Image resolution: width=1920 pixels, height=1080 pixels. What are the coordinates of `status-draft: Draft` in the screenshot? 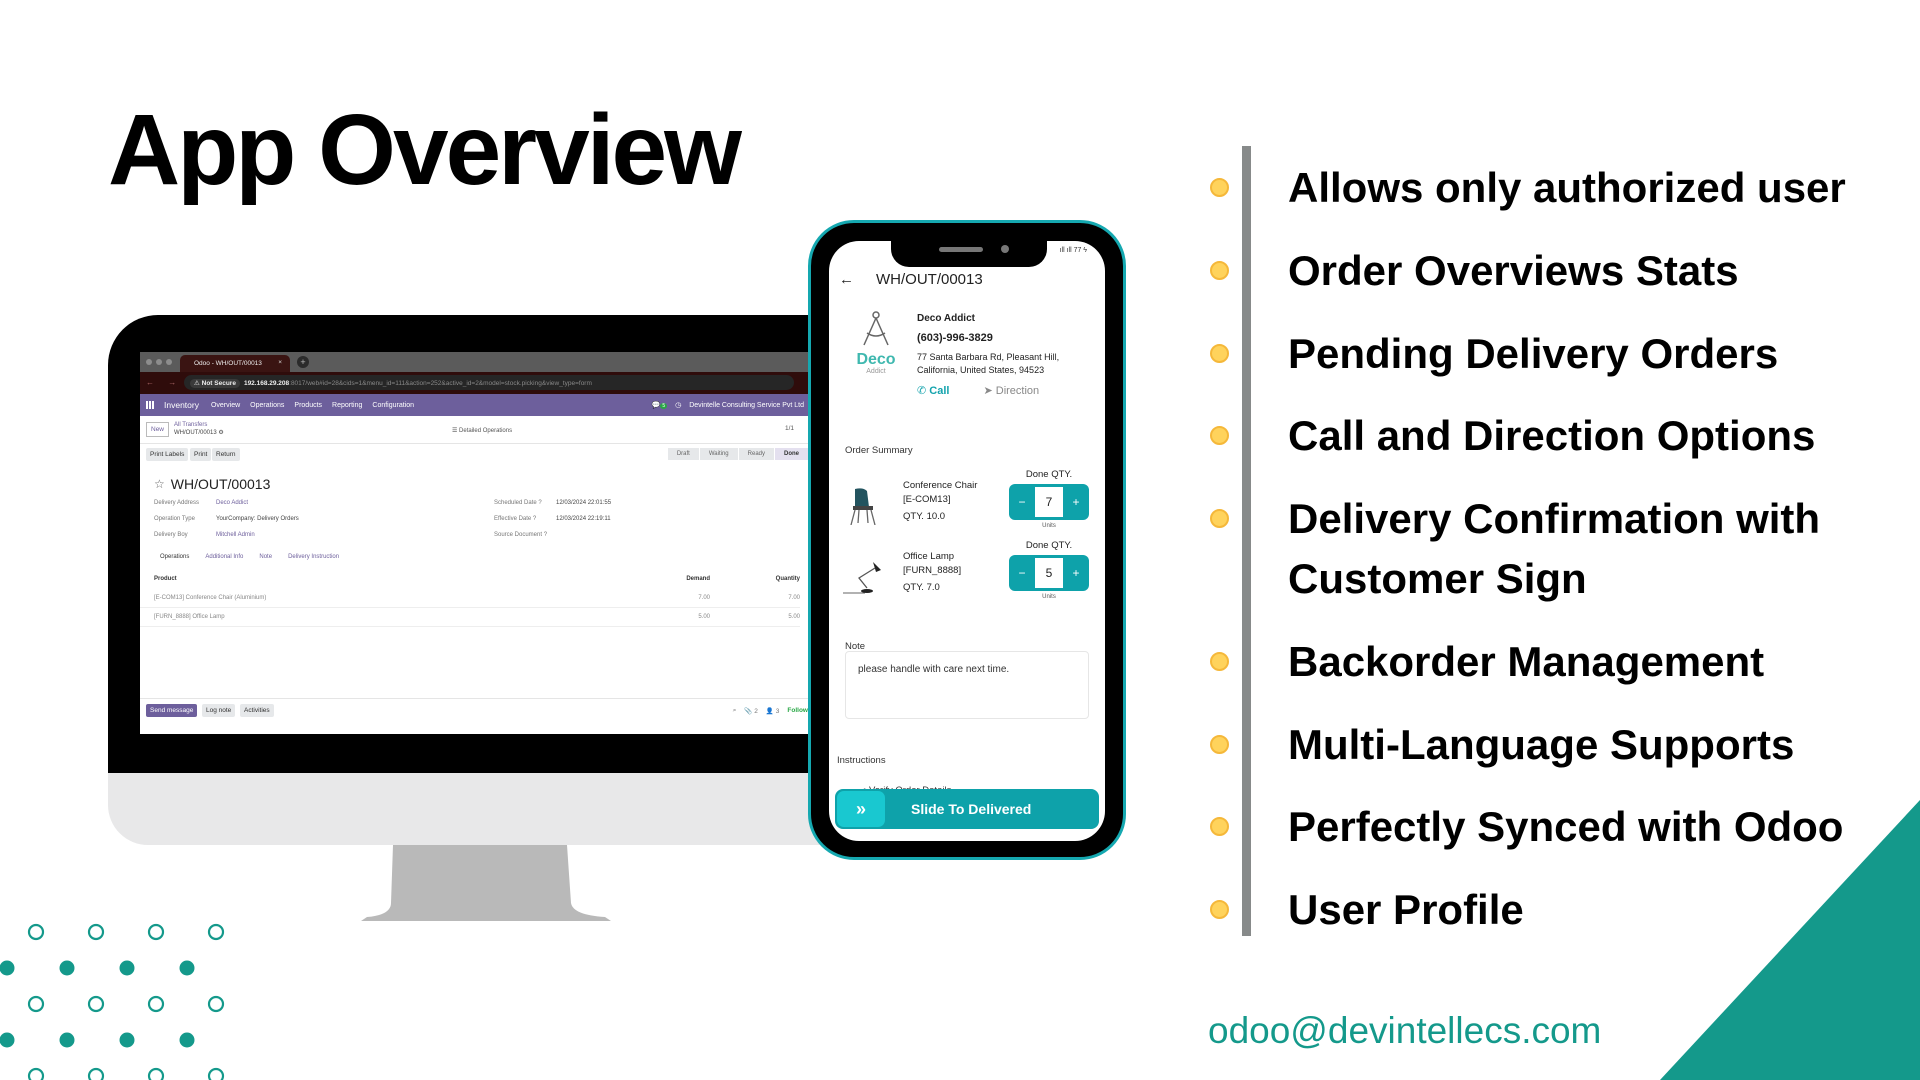 It's located at (683, 454).